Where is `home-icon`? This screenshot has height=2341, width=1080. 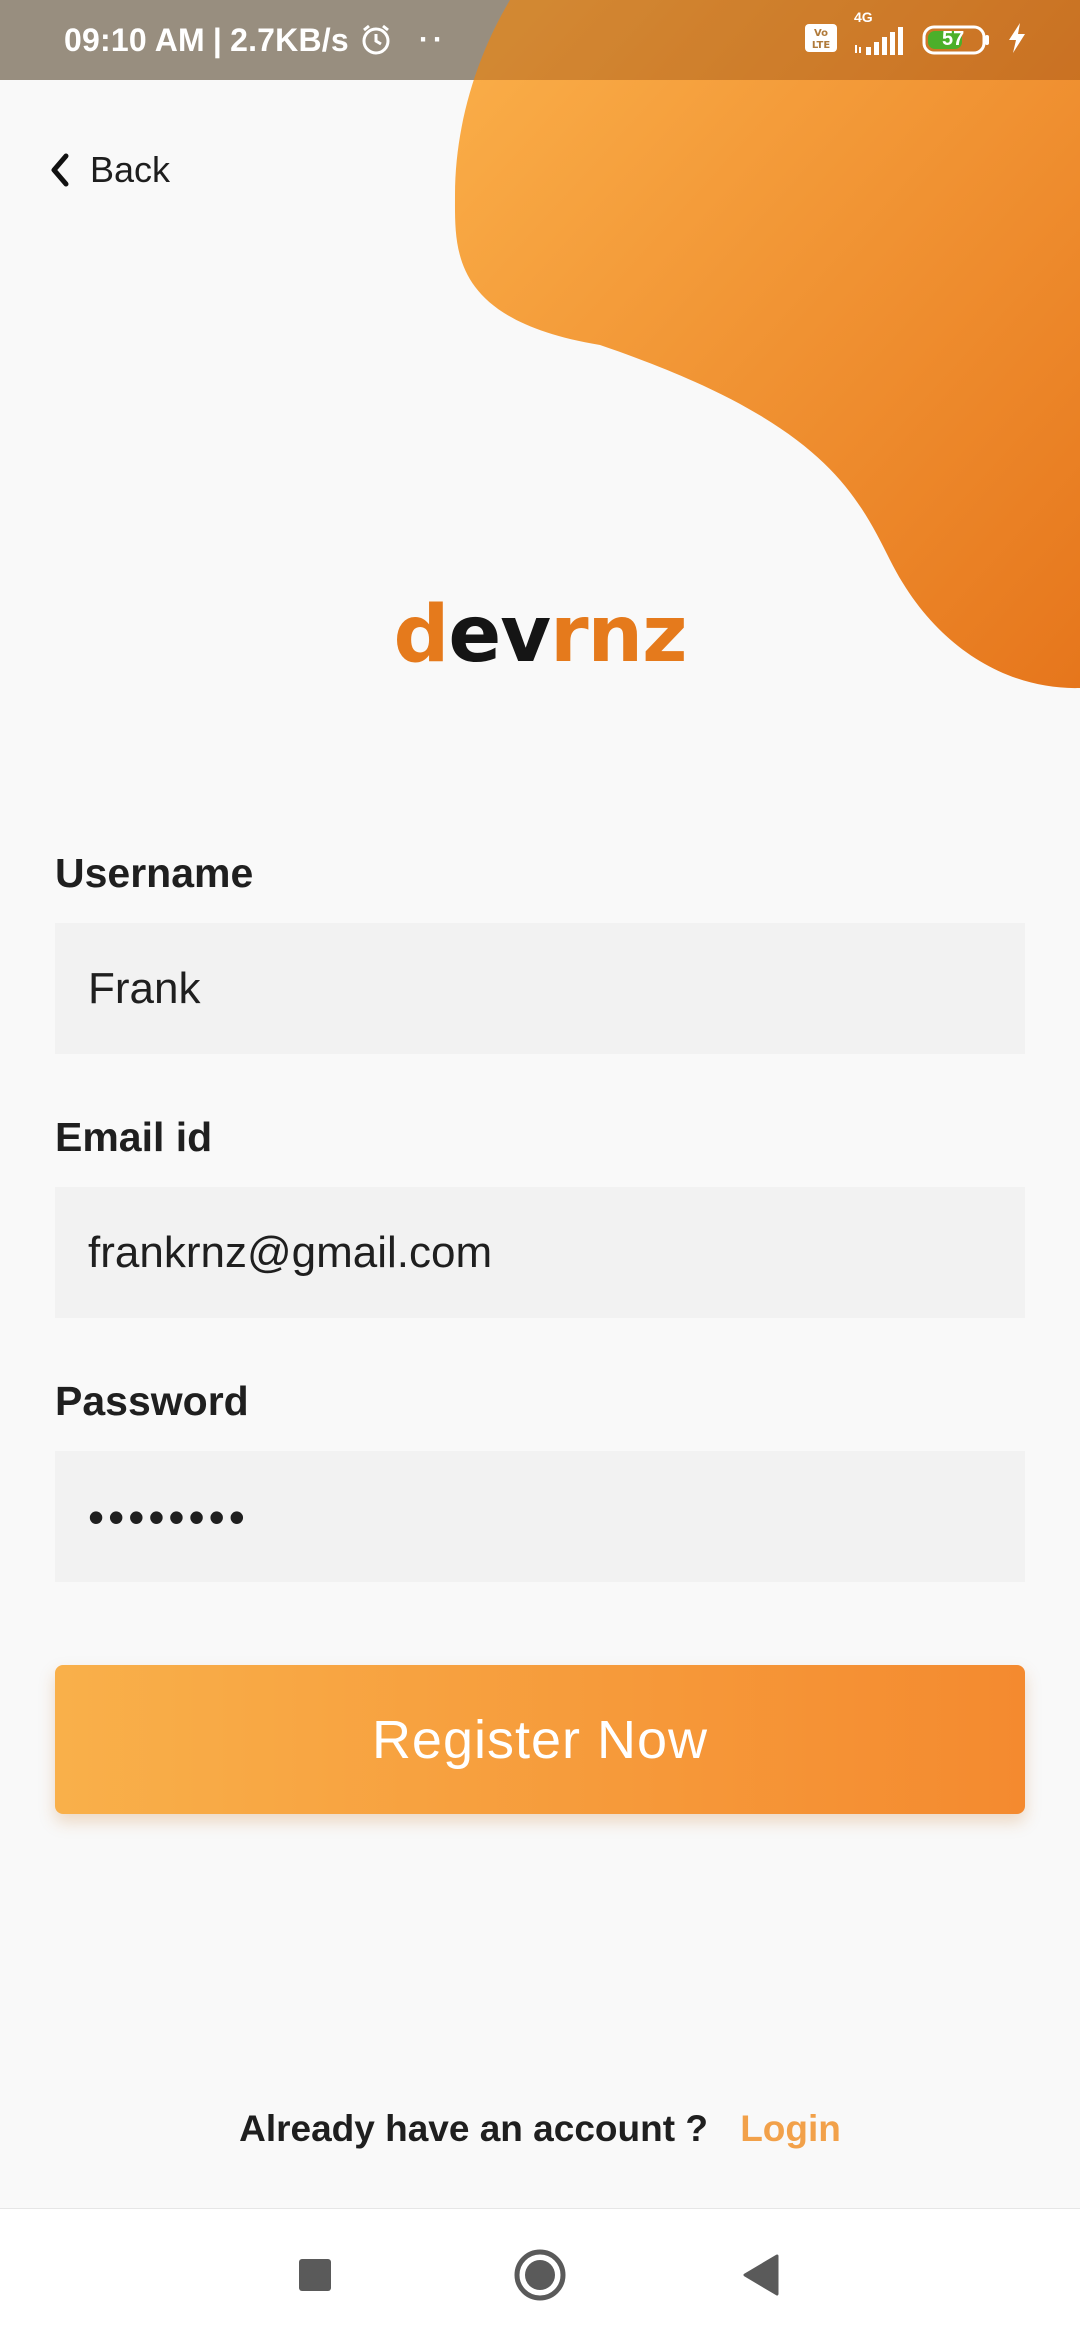
home-icon is located at coordinates (540, 2275).